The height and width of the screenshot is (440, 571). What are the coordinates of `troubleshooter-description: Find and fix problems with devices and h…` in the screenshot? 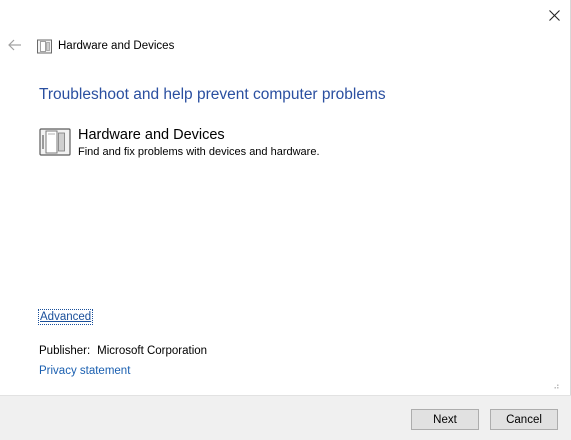 It's located at (199, 152).